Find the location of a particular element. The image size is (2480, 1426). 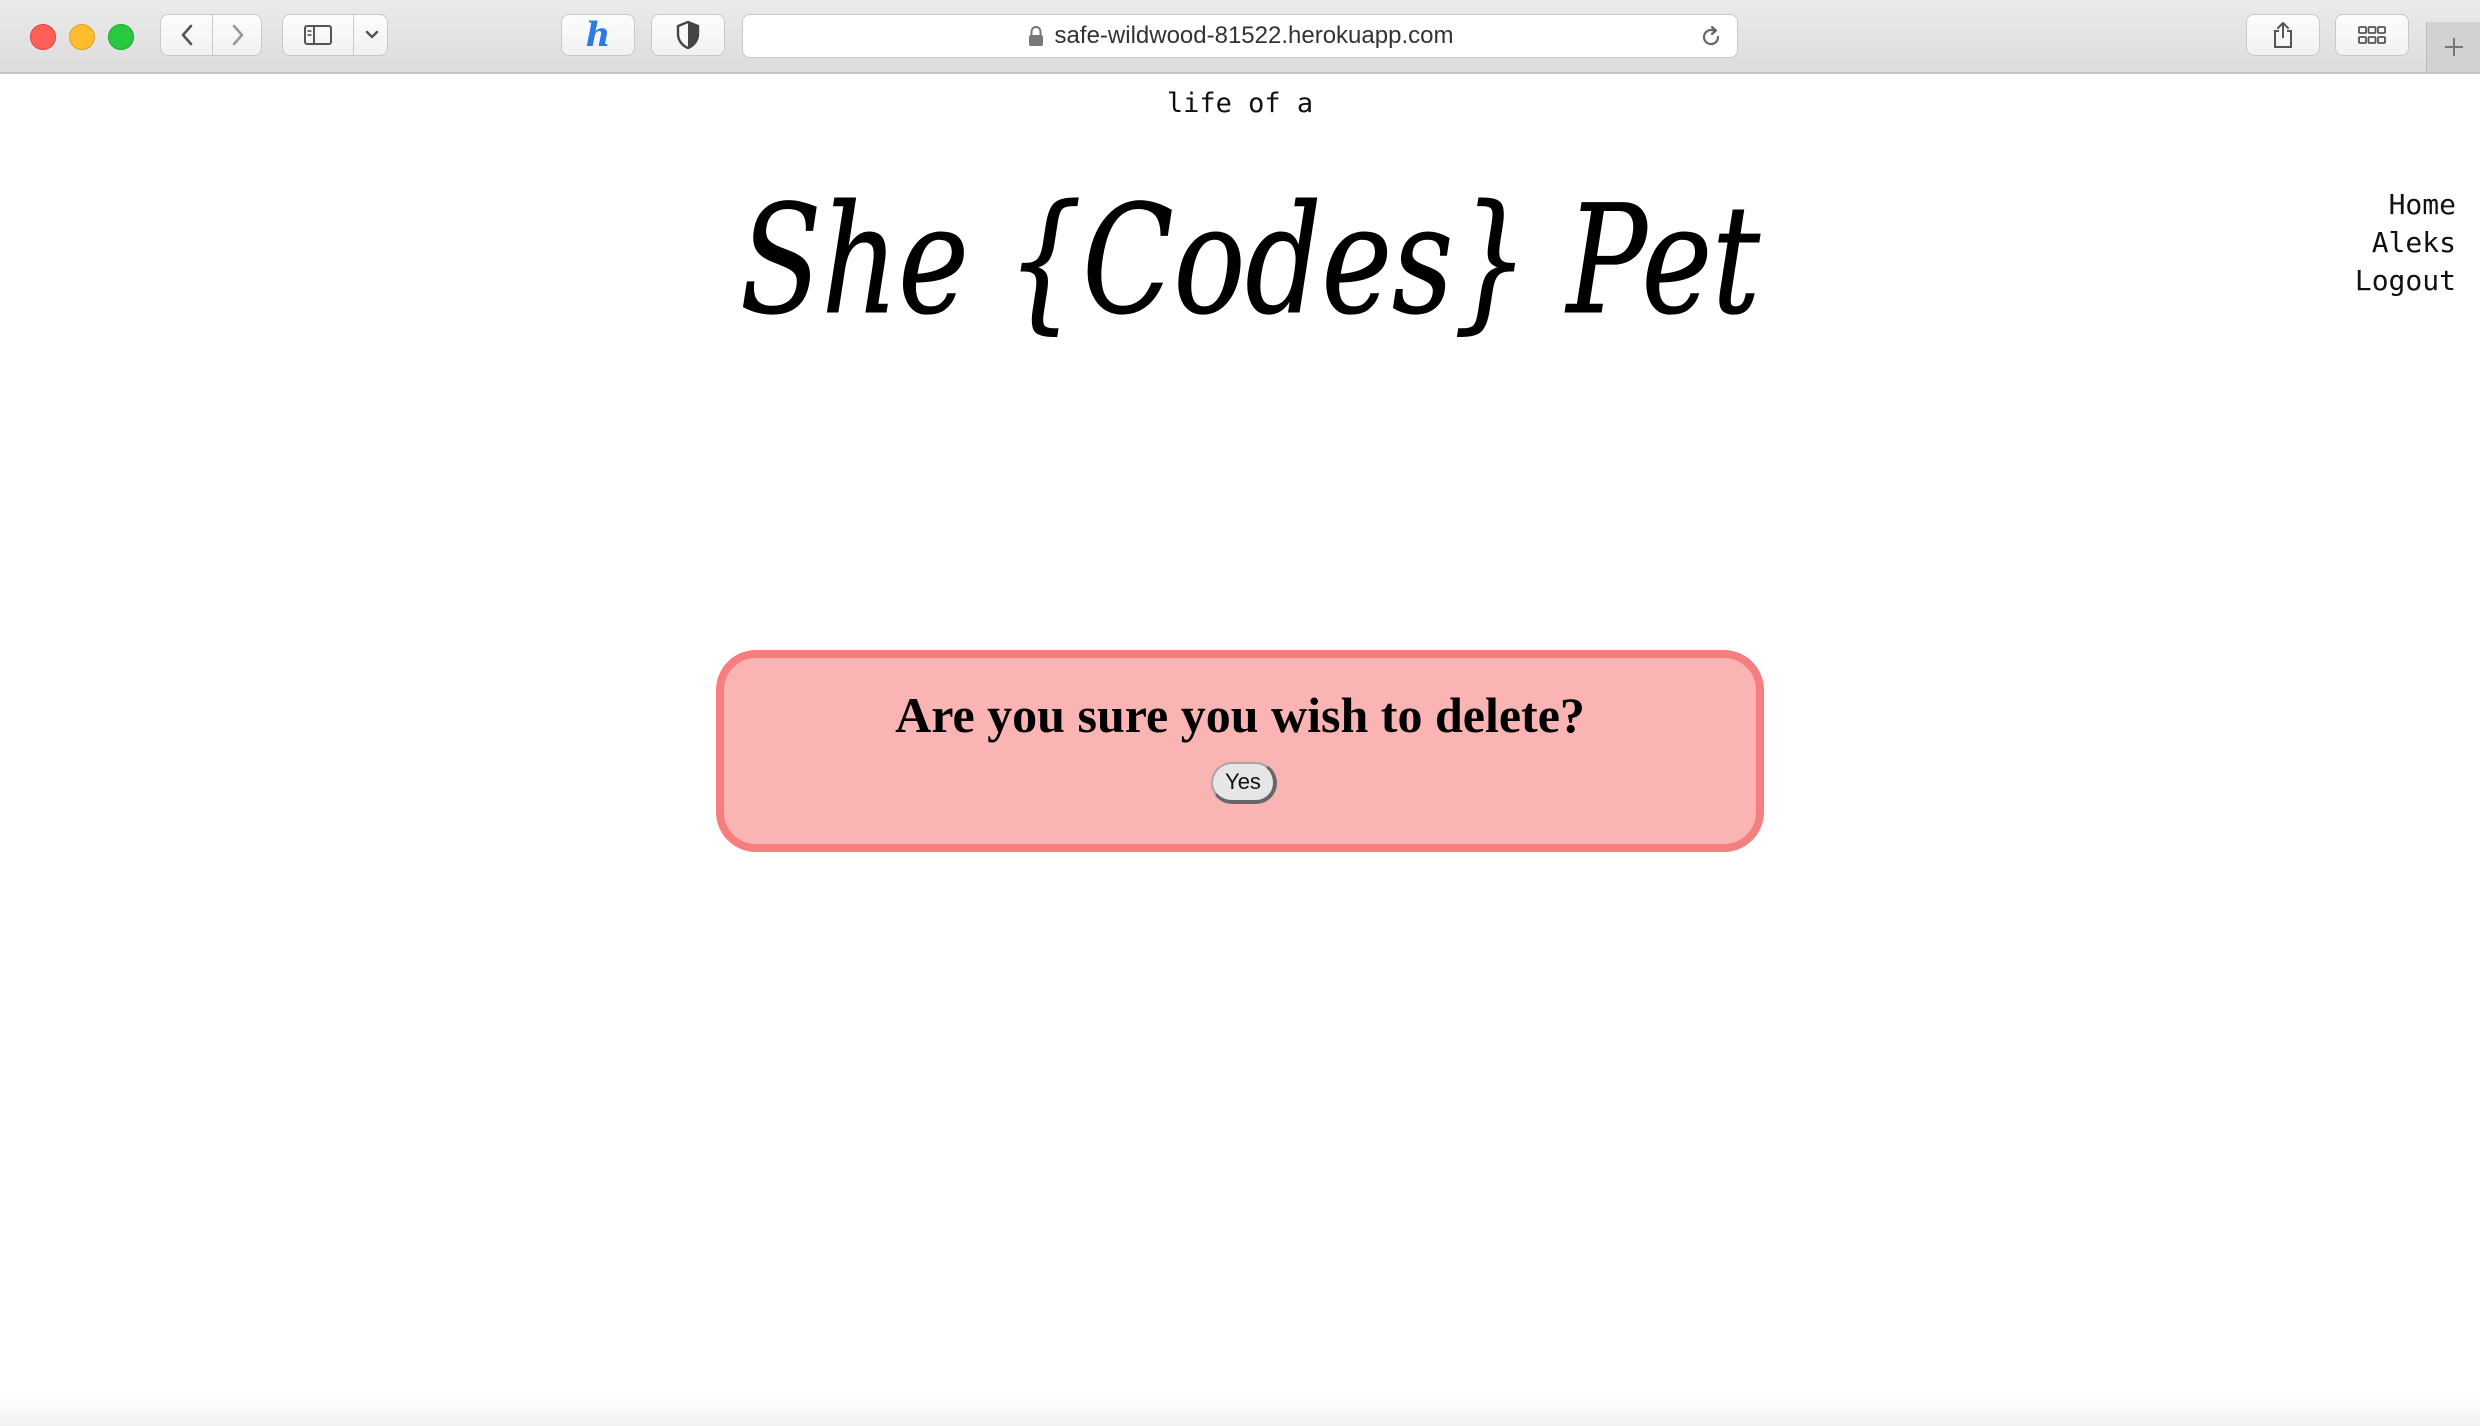

lock-icon is located at coordinates (1035, 35).